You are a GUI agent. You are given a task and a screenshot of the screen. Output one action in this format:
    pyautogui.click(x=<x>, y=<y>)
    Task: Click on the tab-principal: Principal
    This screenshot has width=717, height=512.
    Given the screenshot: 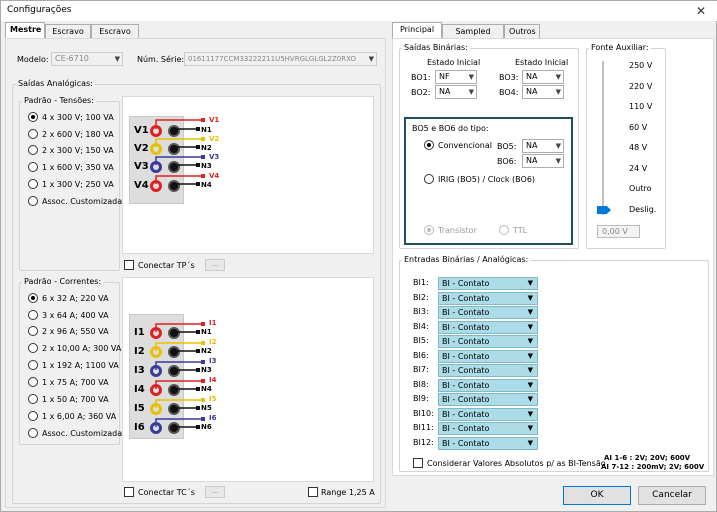 What is the action you would take?
    pyautogui.click(x=417, y=30)
    